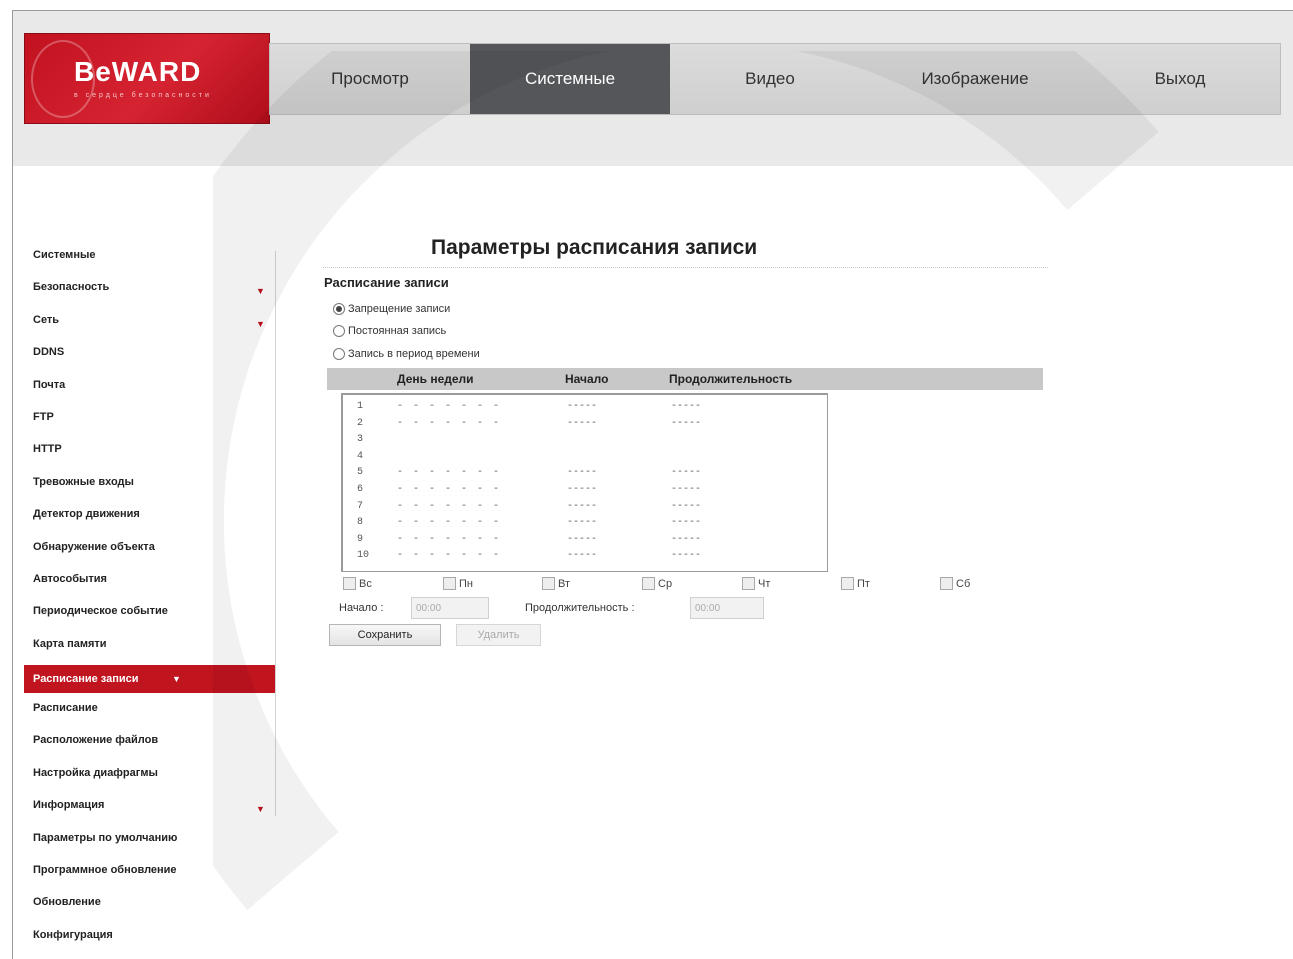 This screenshot has height=959, width=1293. What do you see at coordinates (46, 319) in the screenshot?
I see `sidebar-item-label: Сеть` at bounding box center [46, 319].